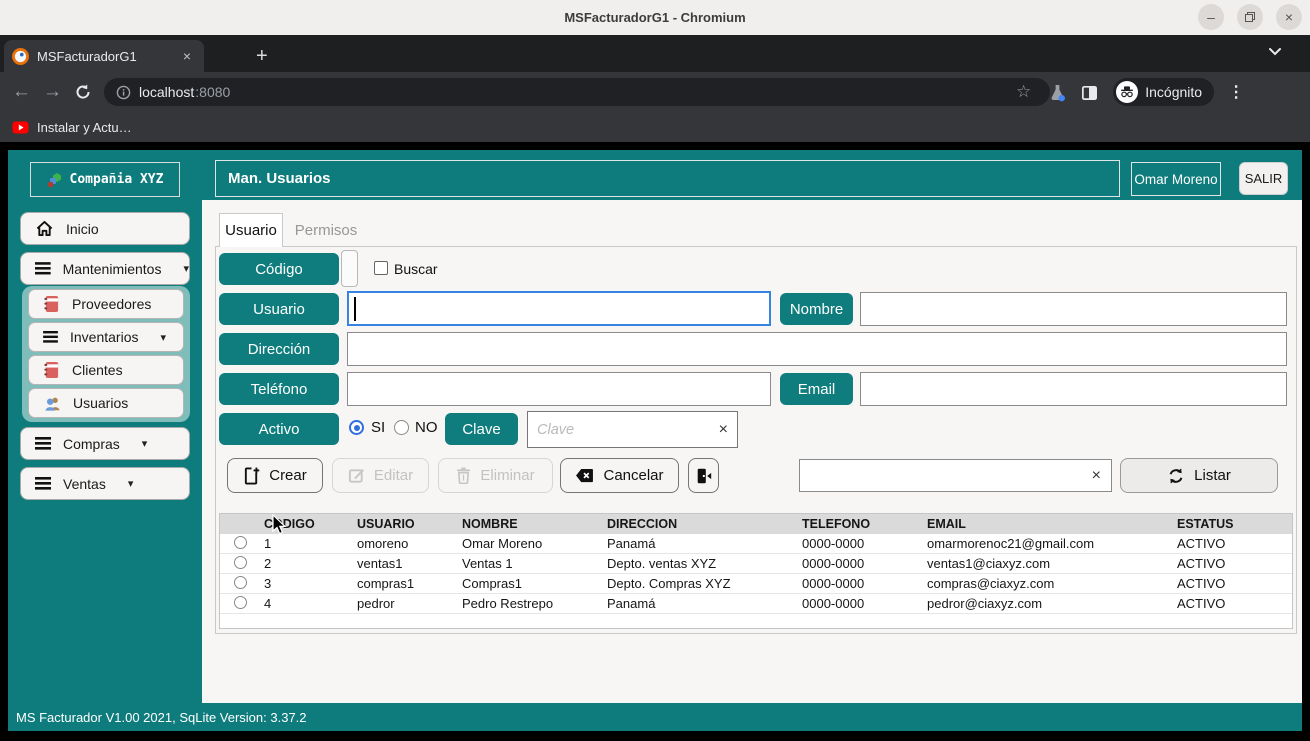 The image size is (1310, 741). Describe the element at coordinates (1176, 179) in the screenshot. I see `current-user-button: Omar Moreno` at that location.